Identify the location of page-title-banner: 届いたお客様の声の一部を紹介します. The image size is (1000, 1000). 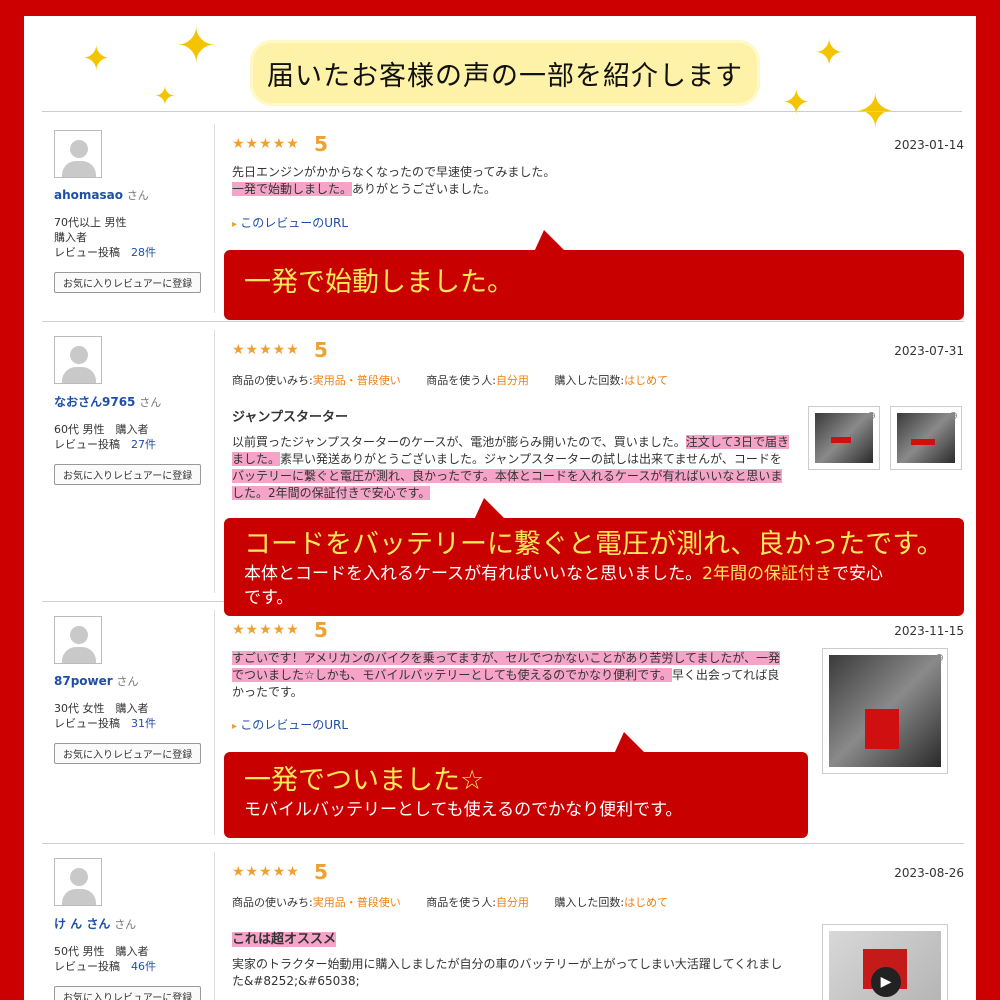
(505, 73).